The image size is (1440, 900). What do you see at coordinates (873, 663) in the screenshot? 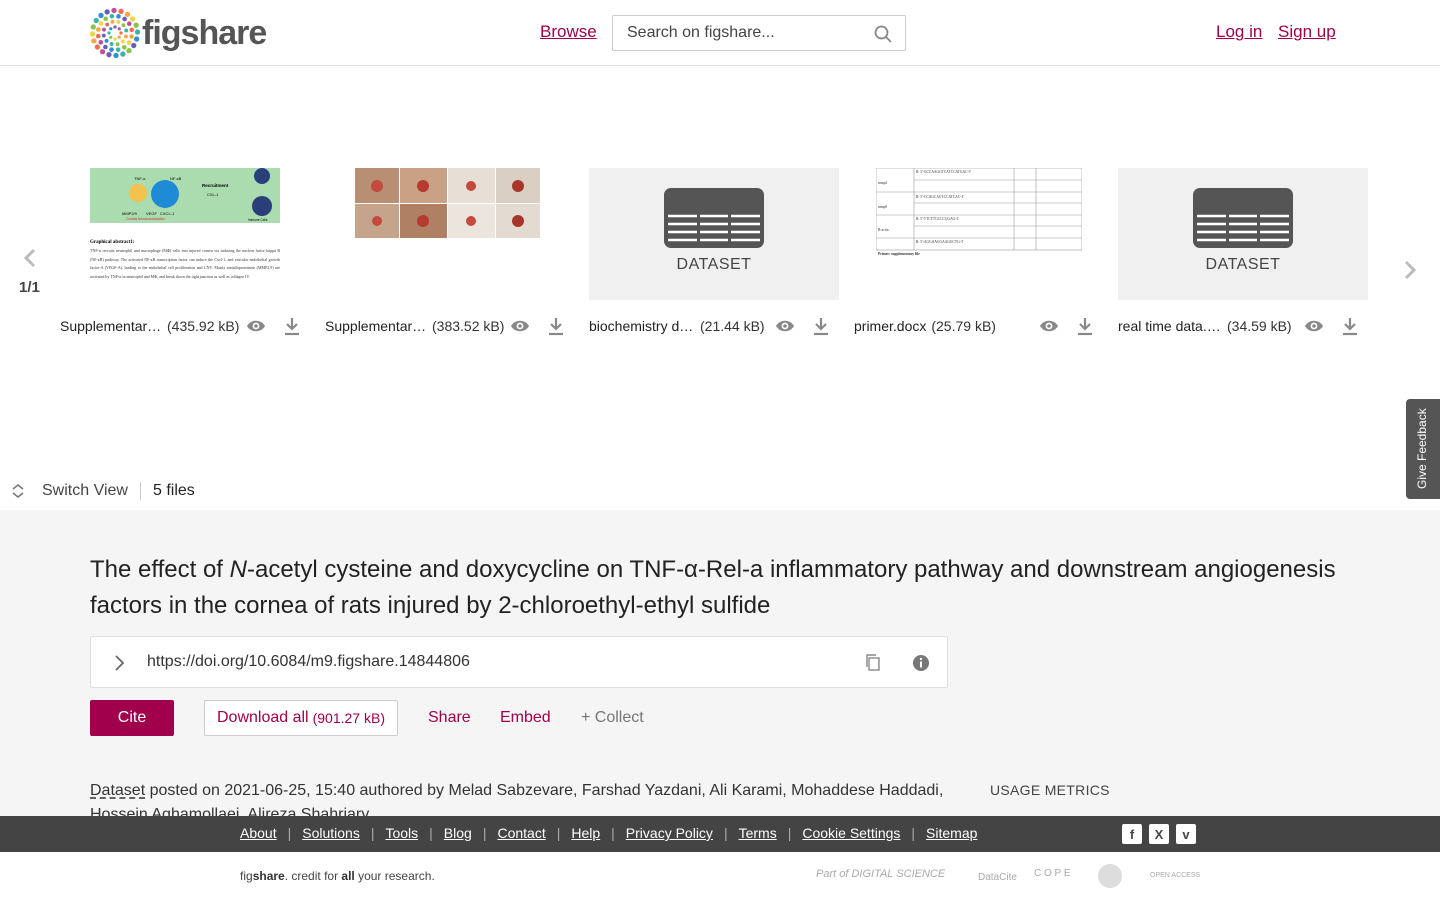
I see `copy-icon` at bounding box center [873, 663].